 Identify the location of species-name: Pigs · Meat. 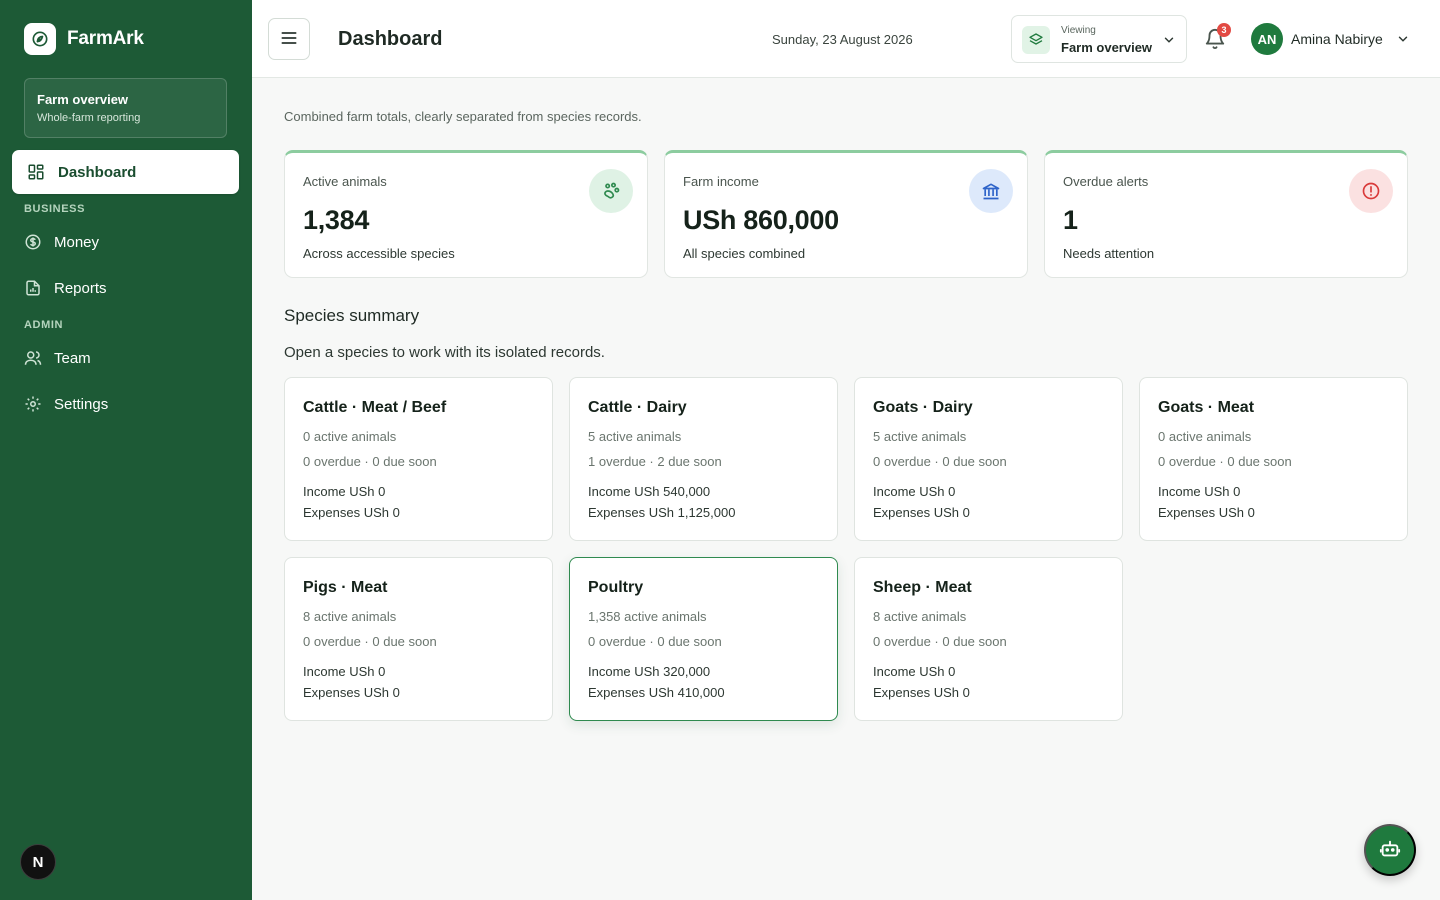
(345, 587).